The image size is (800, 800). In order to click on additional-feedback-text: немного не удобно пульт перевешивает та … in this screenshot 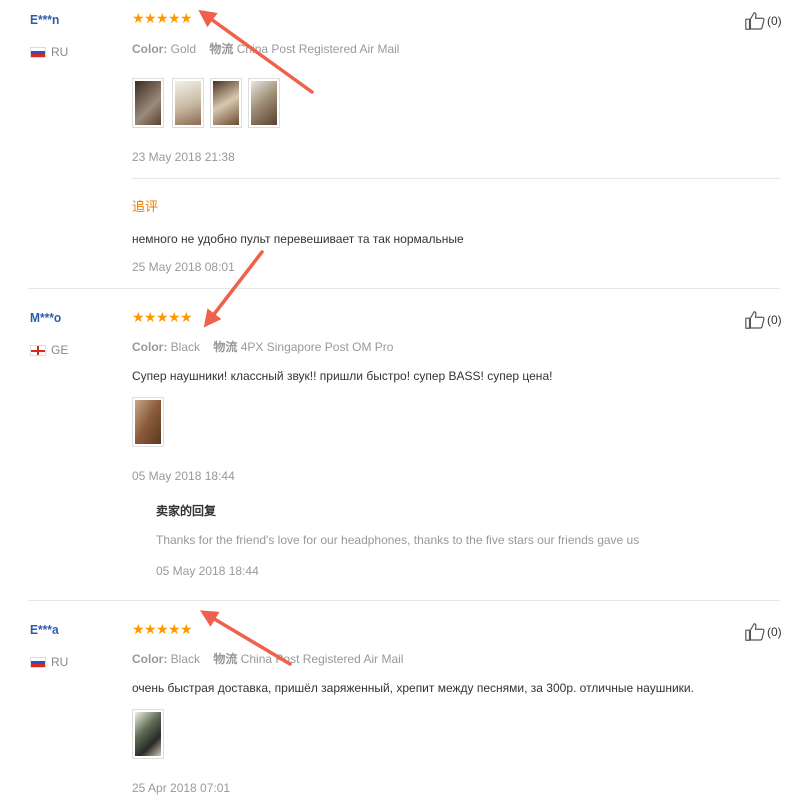, I will do `click(298, 239)`.